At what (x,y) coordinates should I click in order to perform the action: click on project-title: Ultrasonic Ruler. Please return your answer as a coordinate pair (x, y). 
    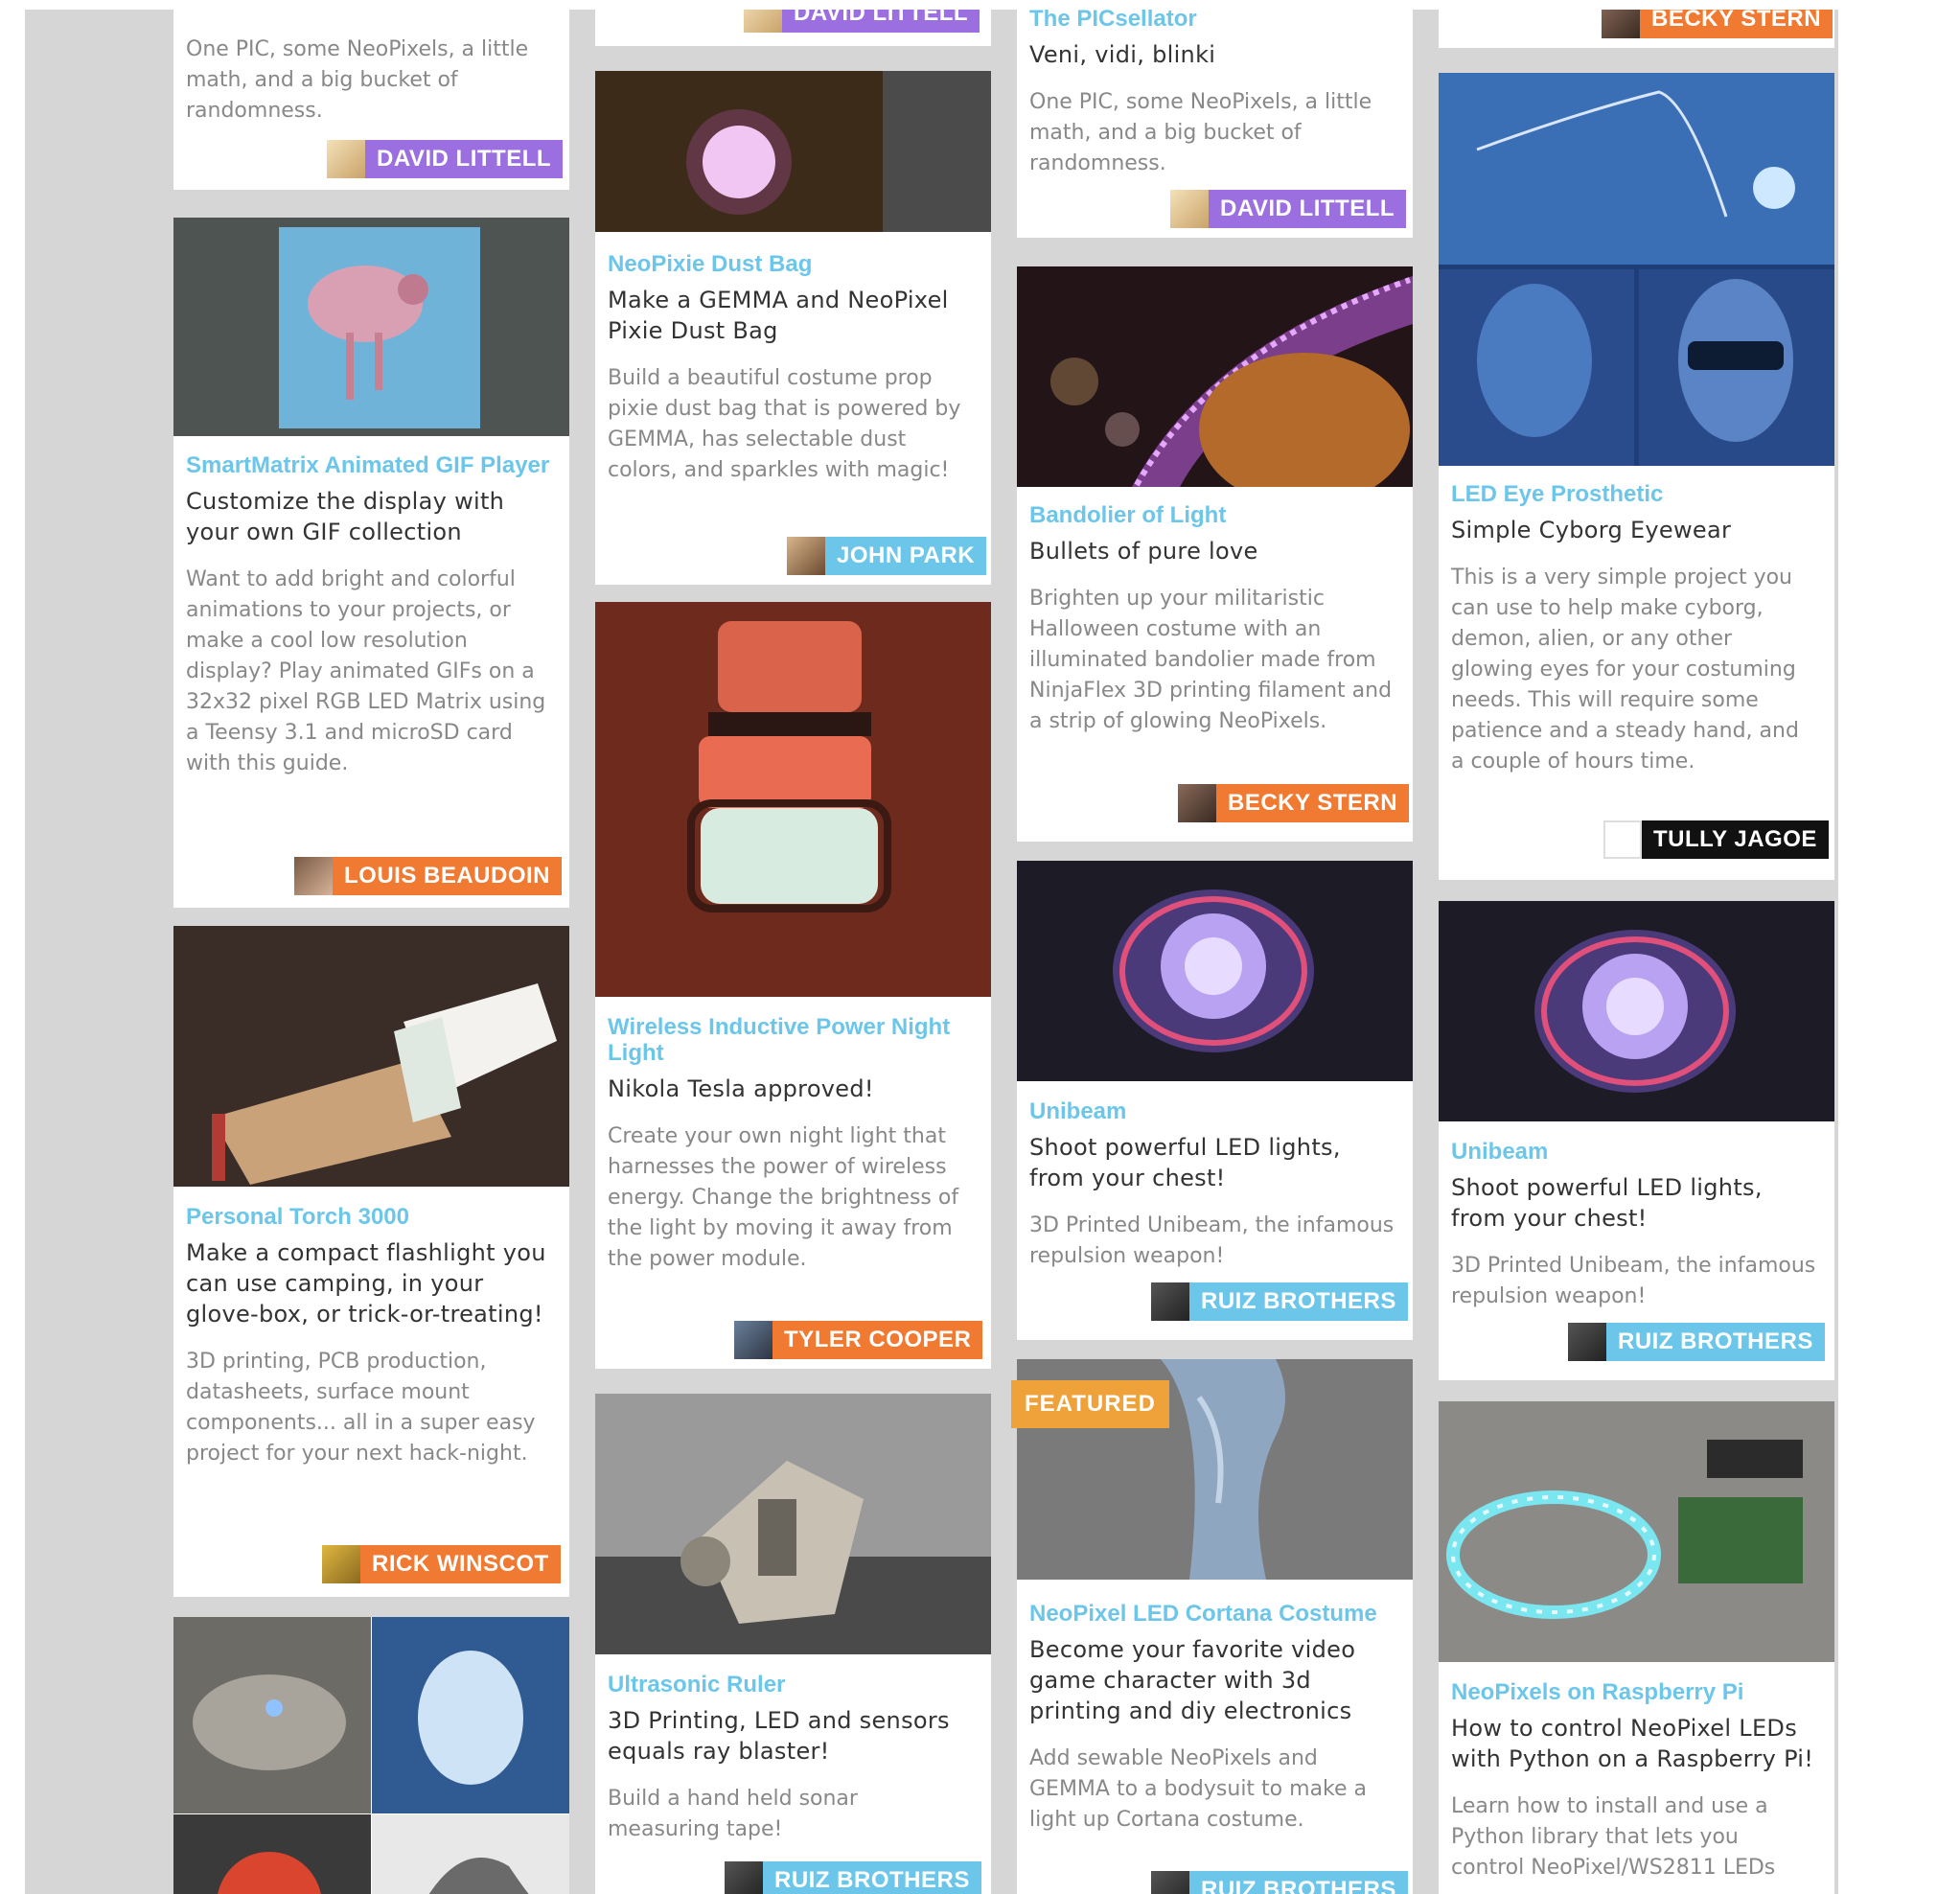
    Looking at the image, I should click on (791, 1685).